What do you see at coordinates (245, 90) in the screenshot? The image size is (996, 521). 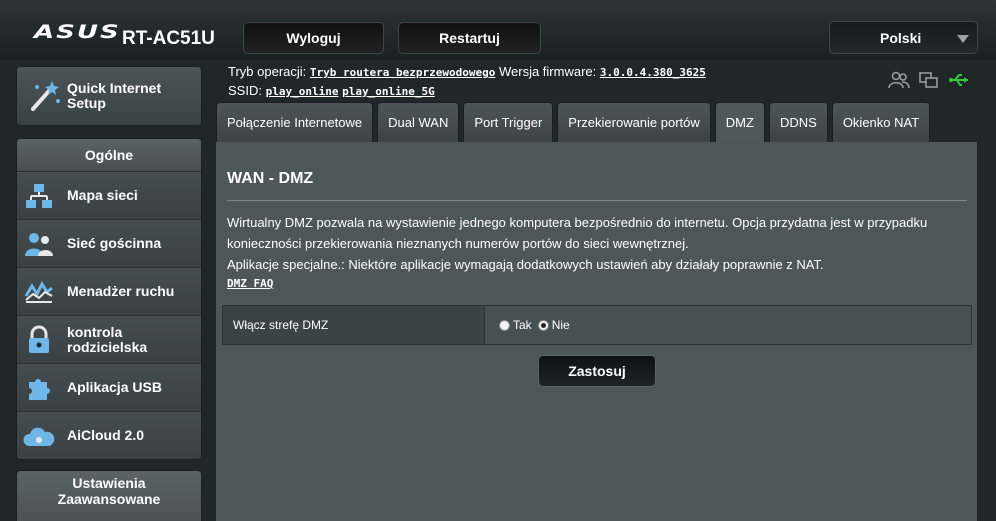 I see `ssid-label: SSID:` at bounding box center [245, 90].